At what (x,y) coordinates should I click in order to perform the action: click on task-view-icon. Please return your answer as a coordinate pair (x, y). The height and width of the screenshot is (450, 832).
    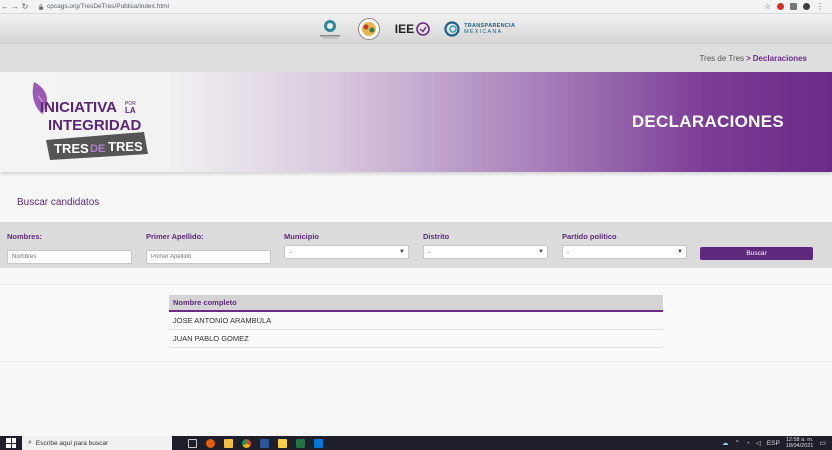
    Looking at the image, I should click on (192, 443).